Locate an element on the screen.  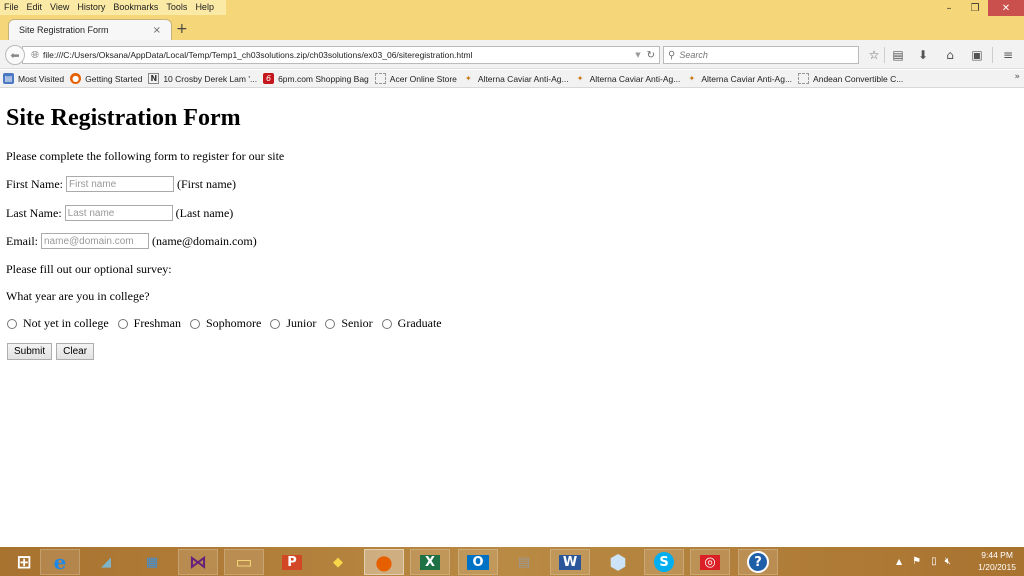
last-name-input is located at coordinates (118, 213).